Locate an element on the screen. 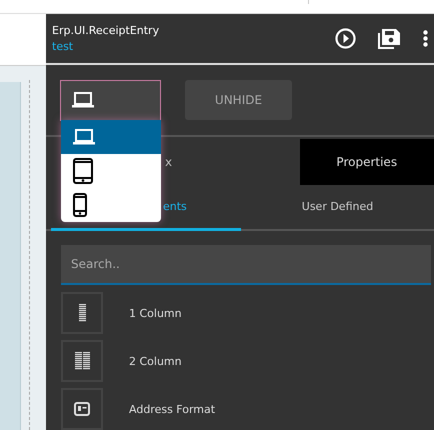 Image resolution: width=434 pixels, height=430 pixels. address-card-icon is located at coordinates (82, 409).